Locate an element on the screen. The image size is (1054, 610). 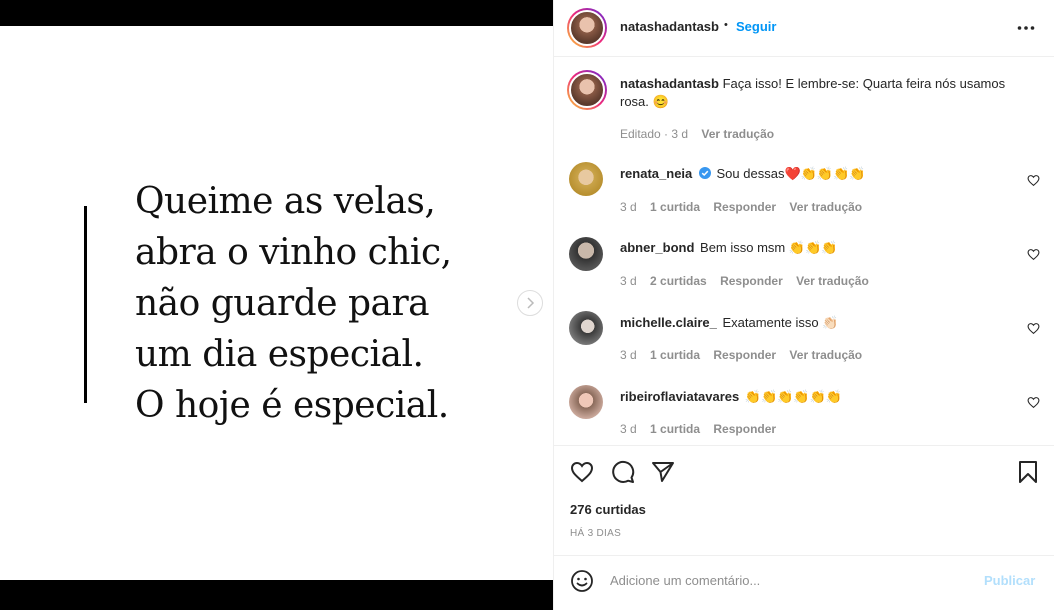
emoji-smile-icon is located at coordinates (582, 581).